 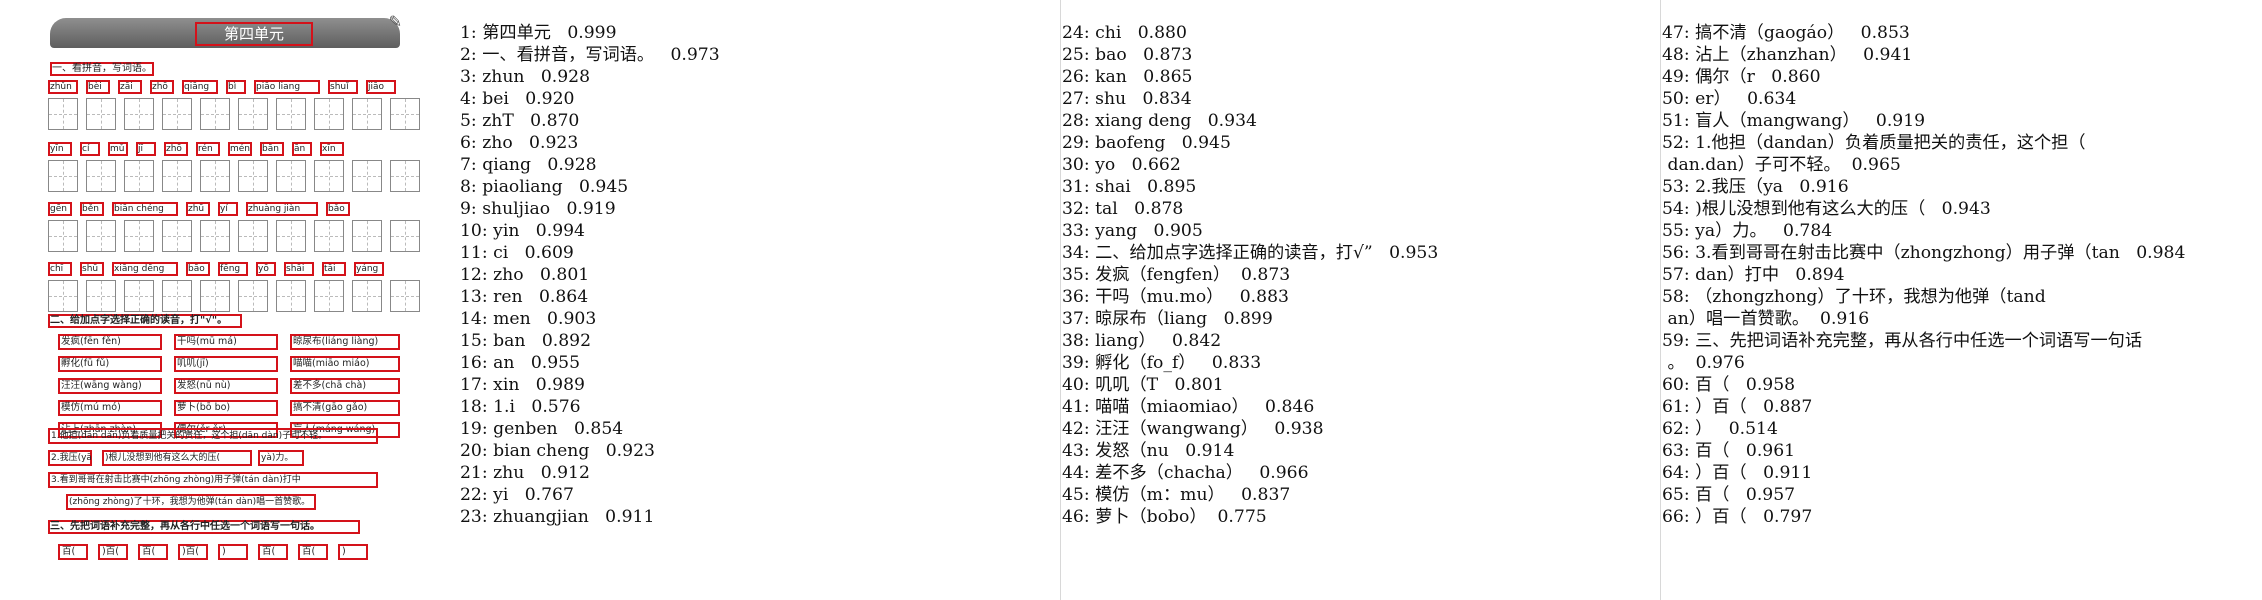 What do you see at coordinates (1193, 429) in the screenshot?
I see `ocr-result-line: 42: 汪汪（wangwang） 0.938` at bounding box center [1193, 429].